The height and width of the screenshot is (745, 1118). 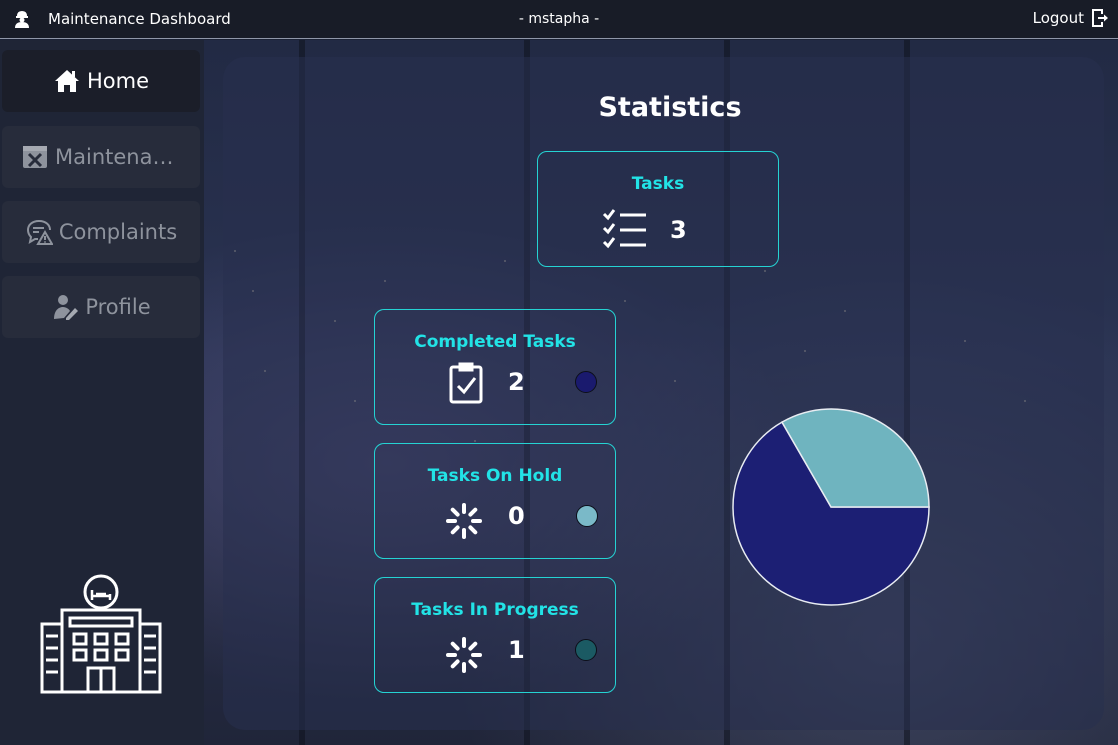 I want to click on top-bar: Maintenance Dashboard - mstapha - Logout, so click(x=559, y=19).